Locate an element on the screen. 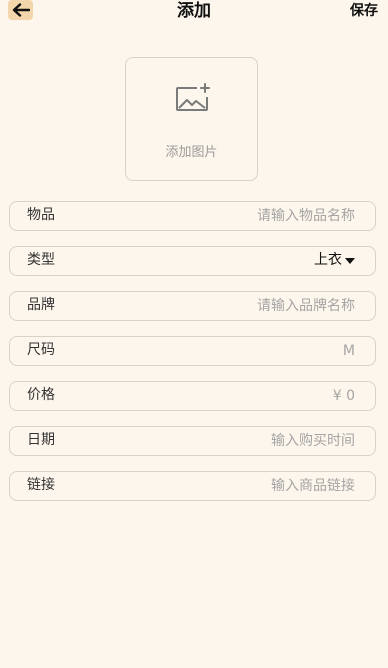 Image resolution: width=388 pixels, height=668 pixels. caret-down-icon is located at coordinates (350, 260).